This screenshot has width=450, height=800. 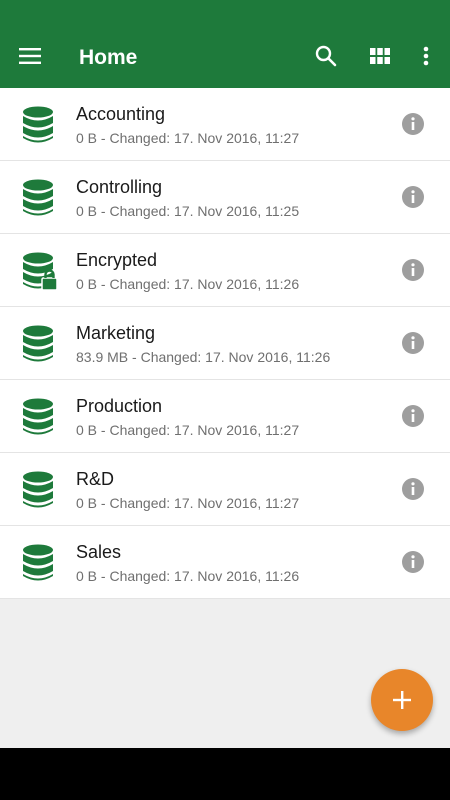 I want to click on system-navigation-bar, so click(x=225, y=774).